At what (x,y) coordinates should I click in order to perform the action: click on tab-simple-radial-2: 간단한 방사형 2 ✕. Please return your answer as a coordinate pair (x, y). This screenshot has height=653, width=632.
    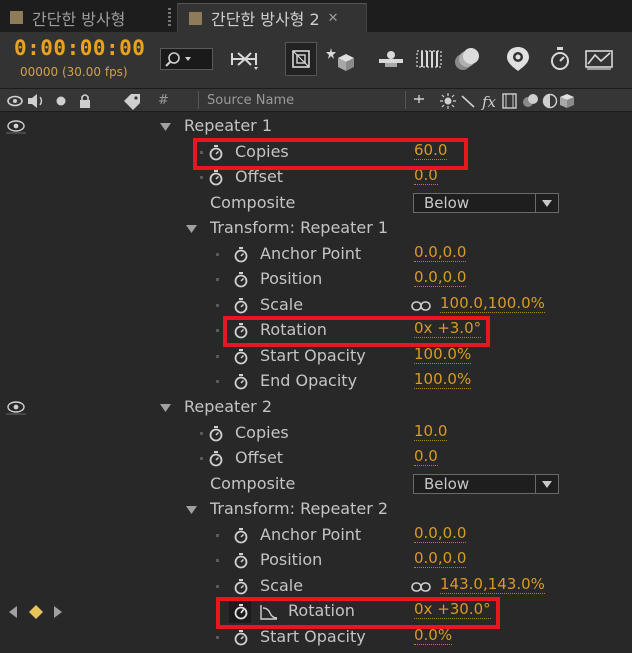
    Looking at the image, I should click on (272, 17).